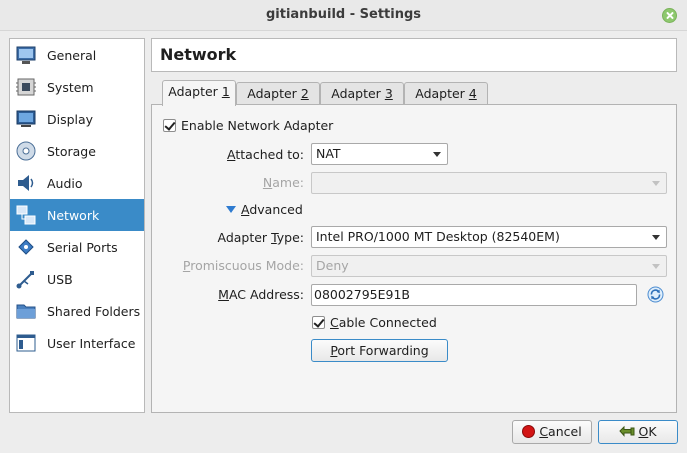 This screenshot has height=453, width=687. Describe the element at coordinates (474, 295) in the screenshot. I see `mac-address-input: 08002795E91B` at that location.